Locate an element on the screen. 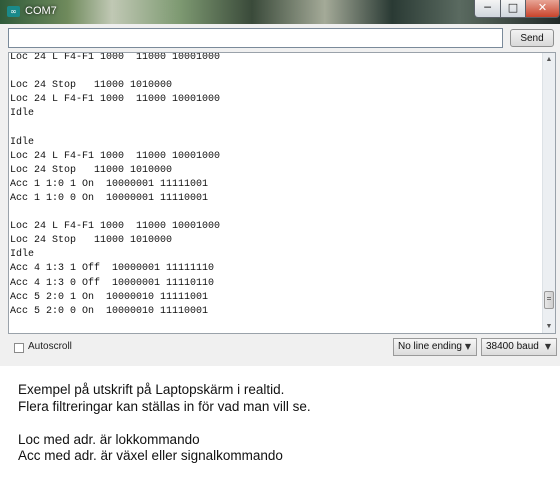  send-input is located at coordinates (255, 38).